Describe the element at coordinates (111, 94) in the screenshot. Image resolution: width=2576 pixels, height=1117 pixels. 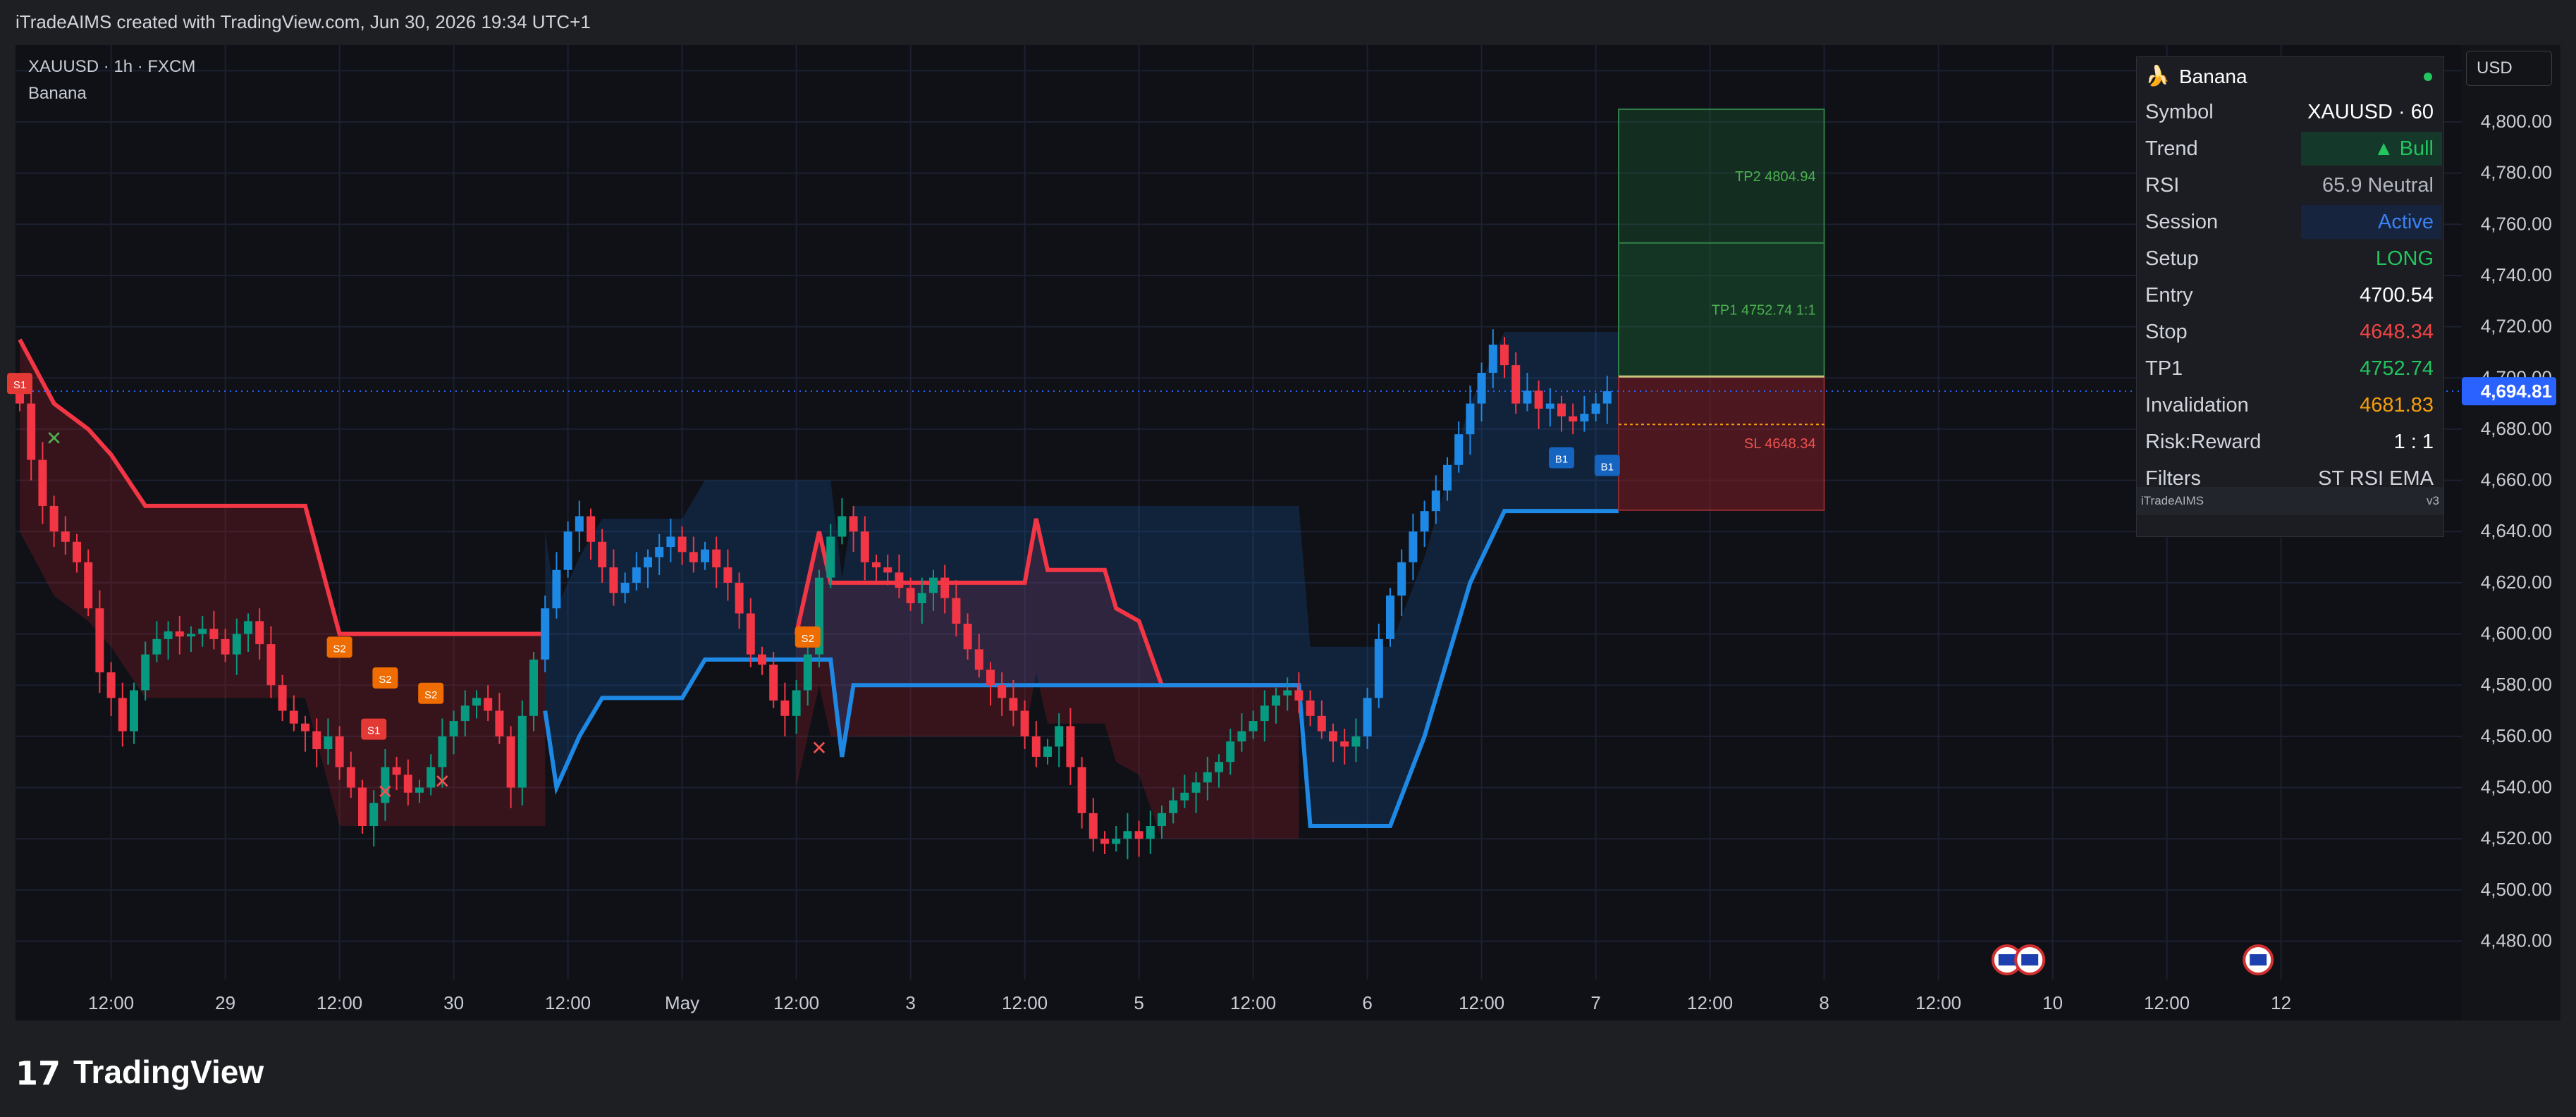
I see `indicator-name: Banana` at that location.